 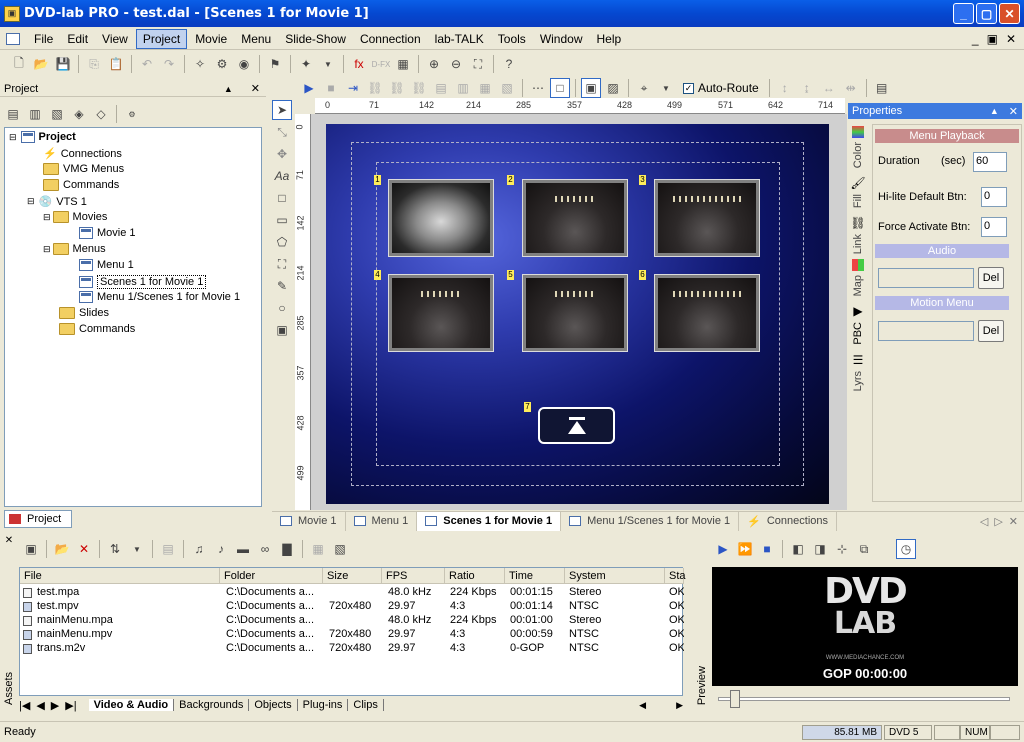 I want to click on stop-icon: ■, so click(x=331, y=88).